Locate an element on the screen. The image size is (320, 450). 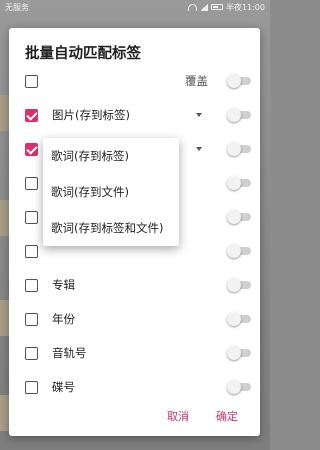
option-row-disc: 碟号 is located at coordinates (134, 384).